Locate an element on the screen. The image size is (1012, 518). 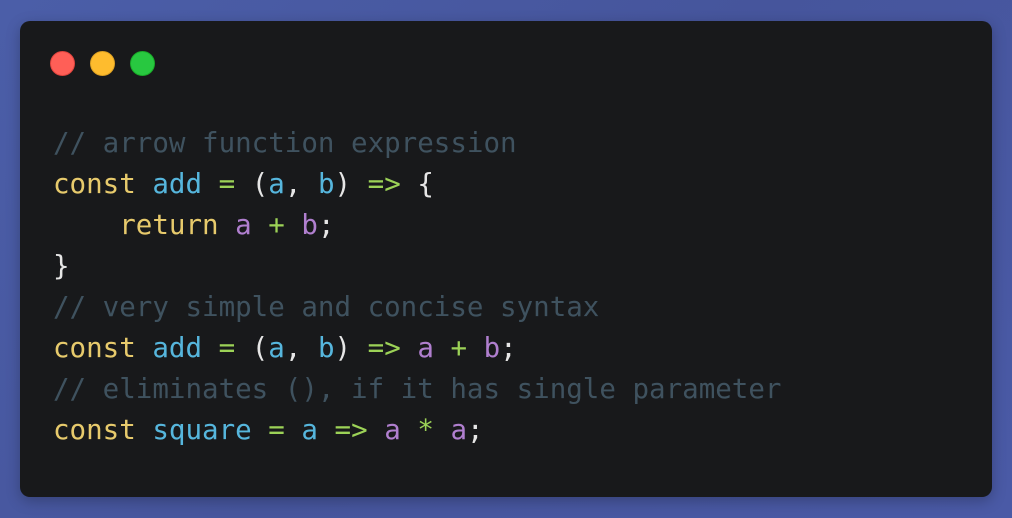
minimize-button is located at coordinates (102, 63).